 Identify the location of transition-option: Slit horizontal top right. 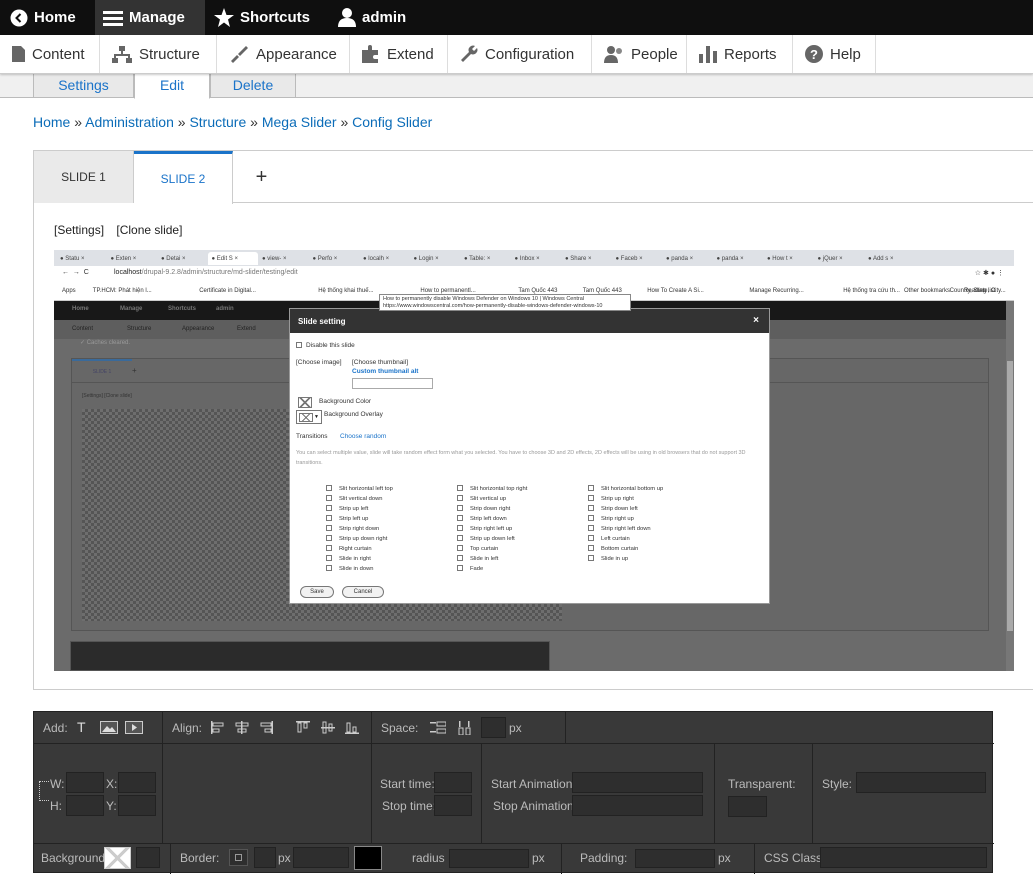
(492, 489).